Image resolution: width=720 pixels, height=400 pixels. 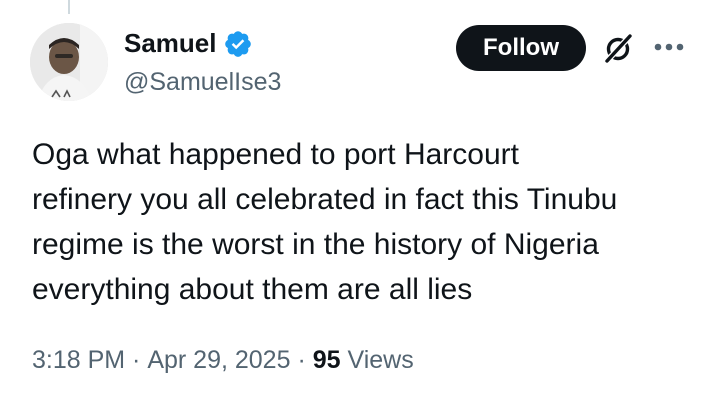 What do you see at coordinates (377, 360) in the screenshot?
I see `views-label: Views` at bounding box center [377, 360].